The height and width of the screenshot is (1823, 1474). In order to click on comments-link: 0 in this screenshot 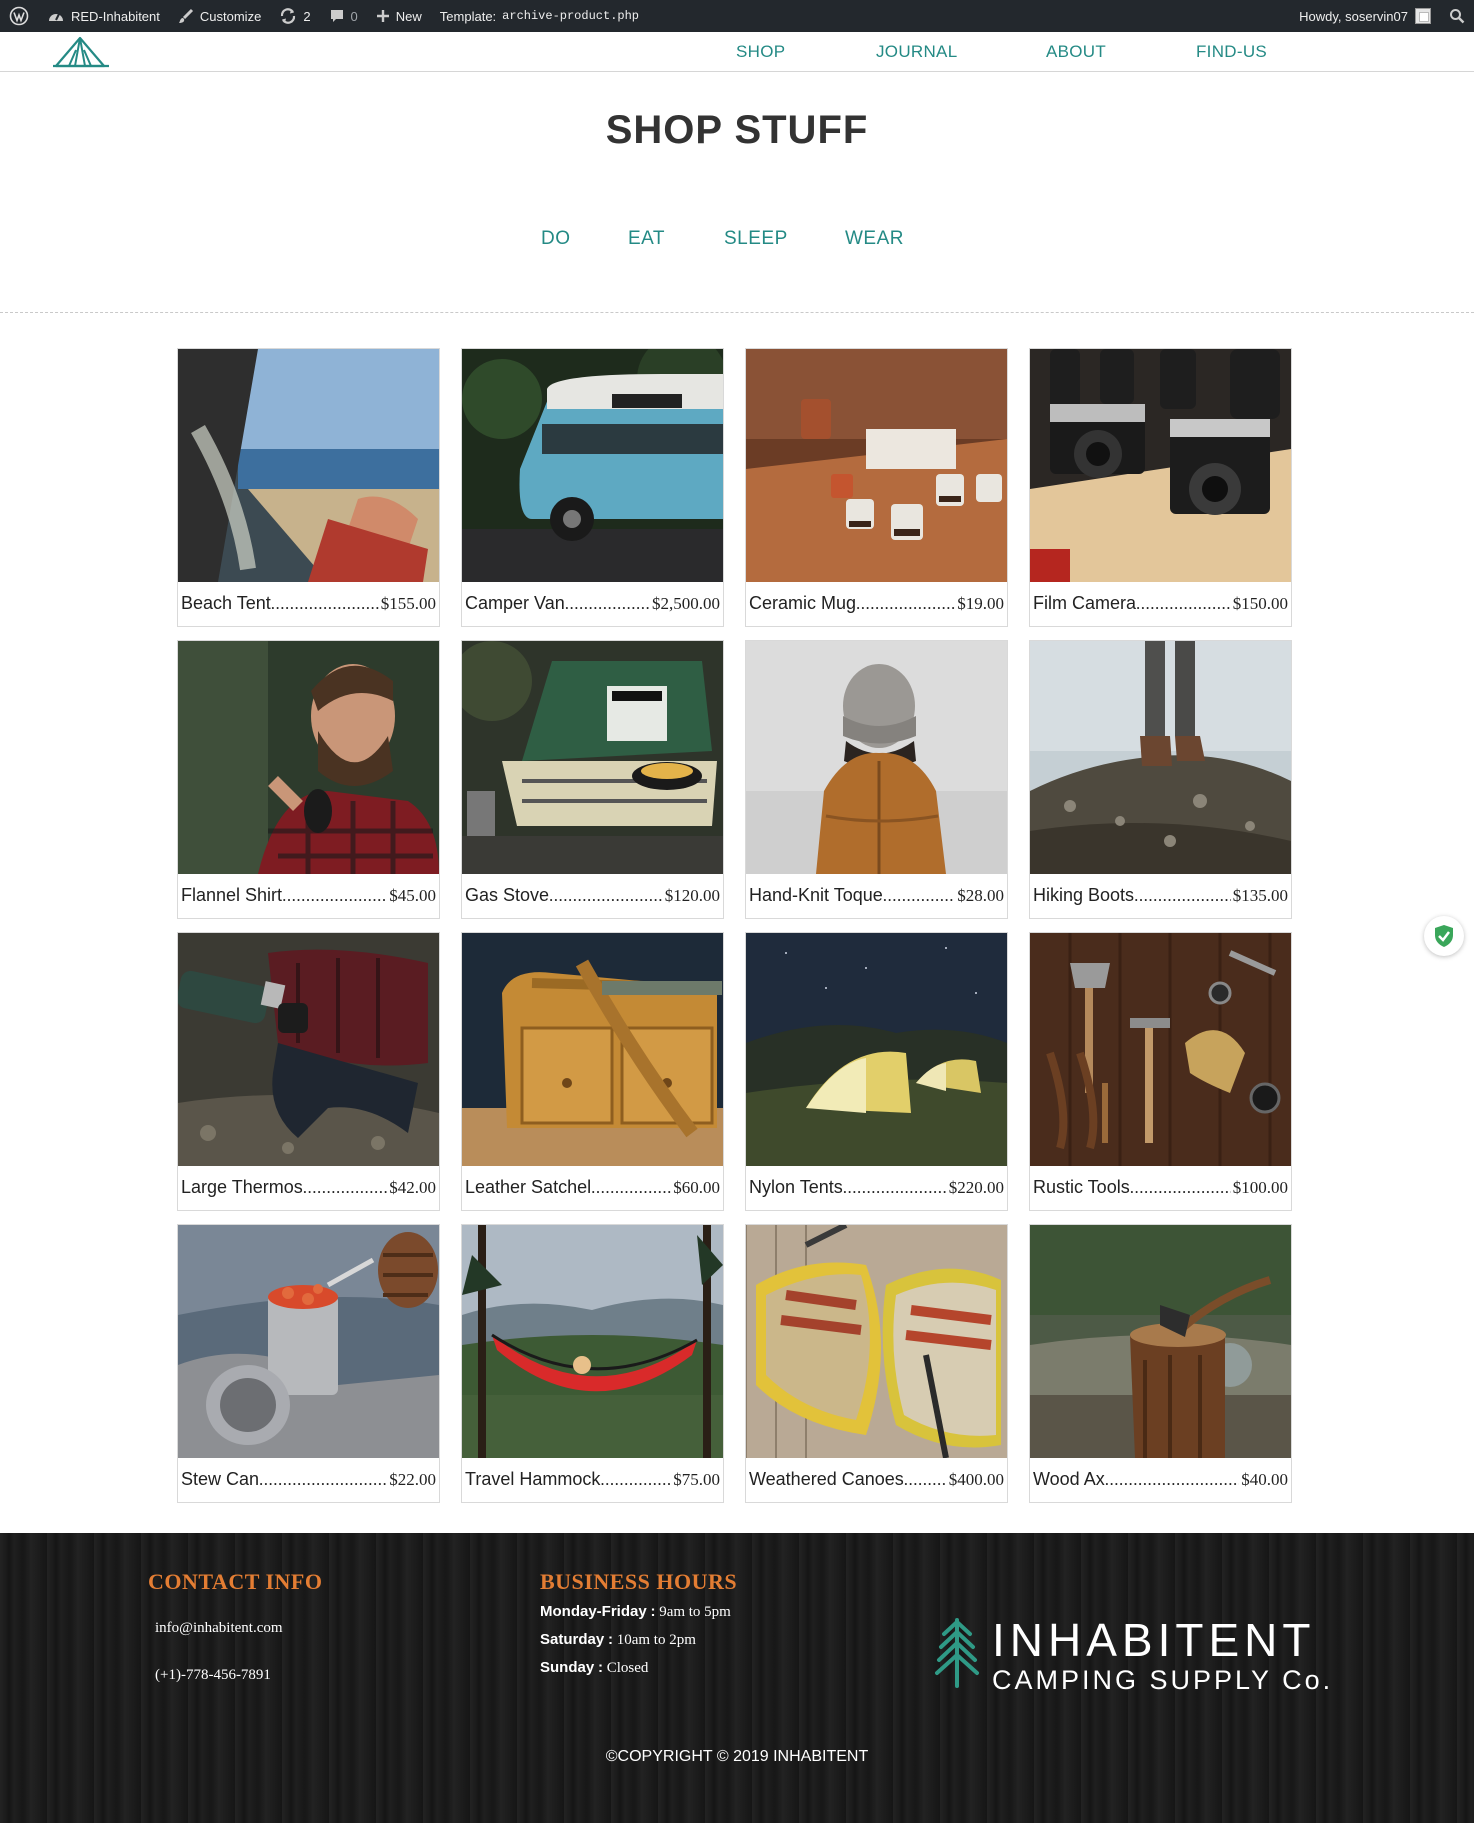, I will do `click(343, 16)`.